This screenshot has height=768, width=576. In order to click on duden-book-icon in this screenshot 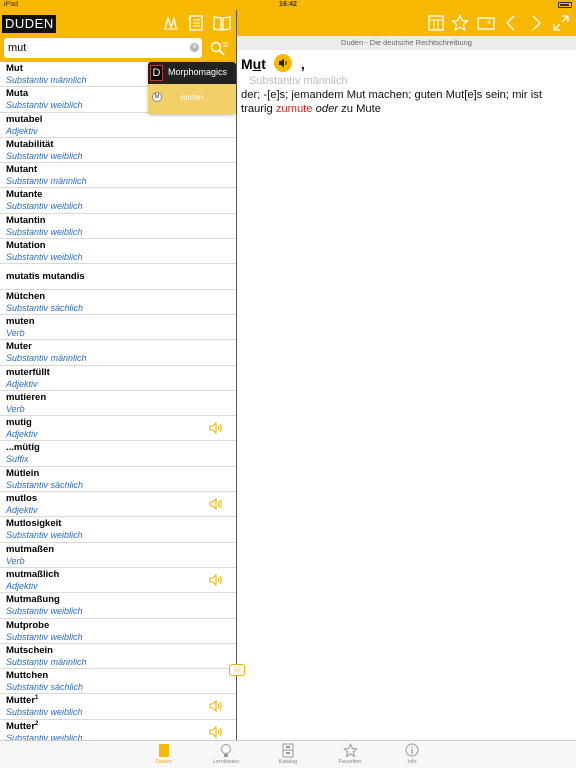, I will do `click(164, 750)`.